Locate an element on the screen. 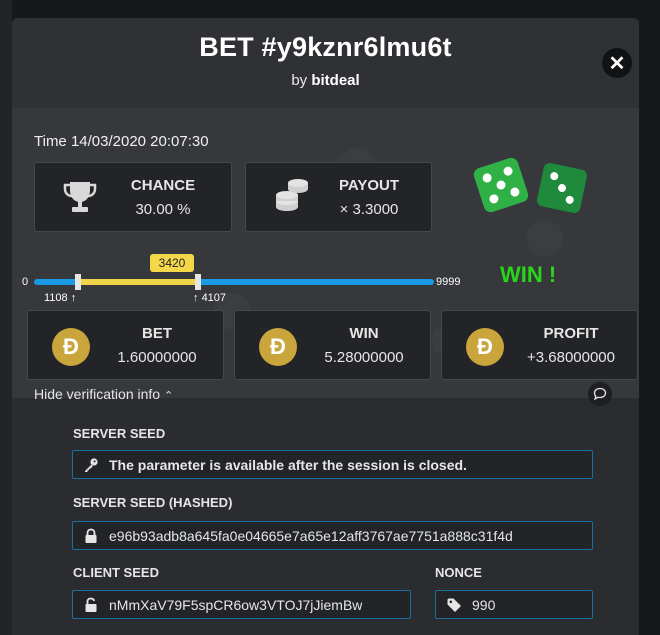  range-high-text: 4107 is located at coordinates (214, 298).